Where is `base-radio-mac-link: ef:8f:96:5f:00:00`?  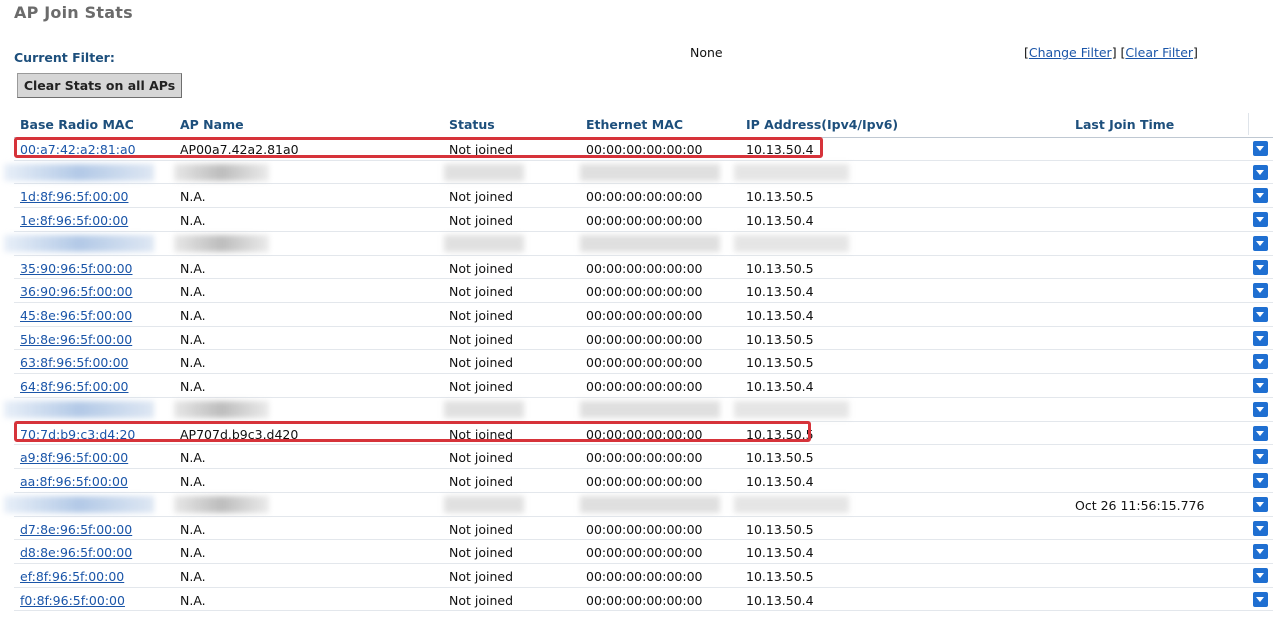
base-radio-mac-link: ef:8f:96:5f:00:00 is located at coordinates (72, 576).